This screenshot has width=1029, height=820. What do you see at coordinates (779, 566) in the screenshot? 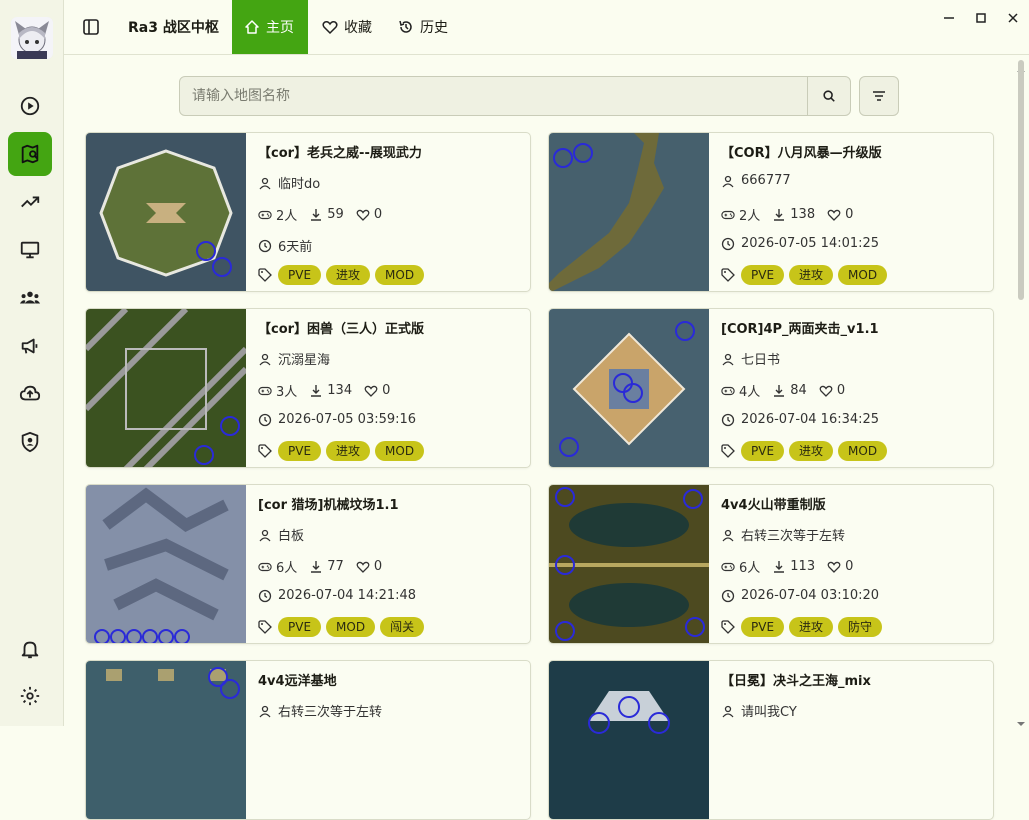
I see `download-icon` at bounding box center [779, 566].